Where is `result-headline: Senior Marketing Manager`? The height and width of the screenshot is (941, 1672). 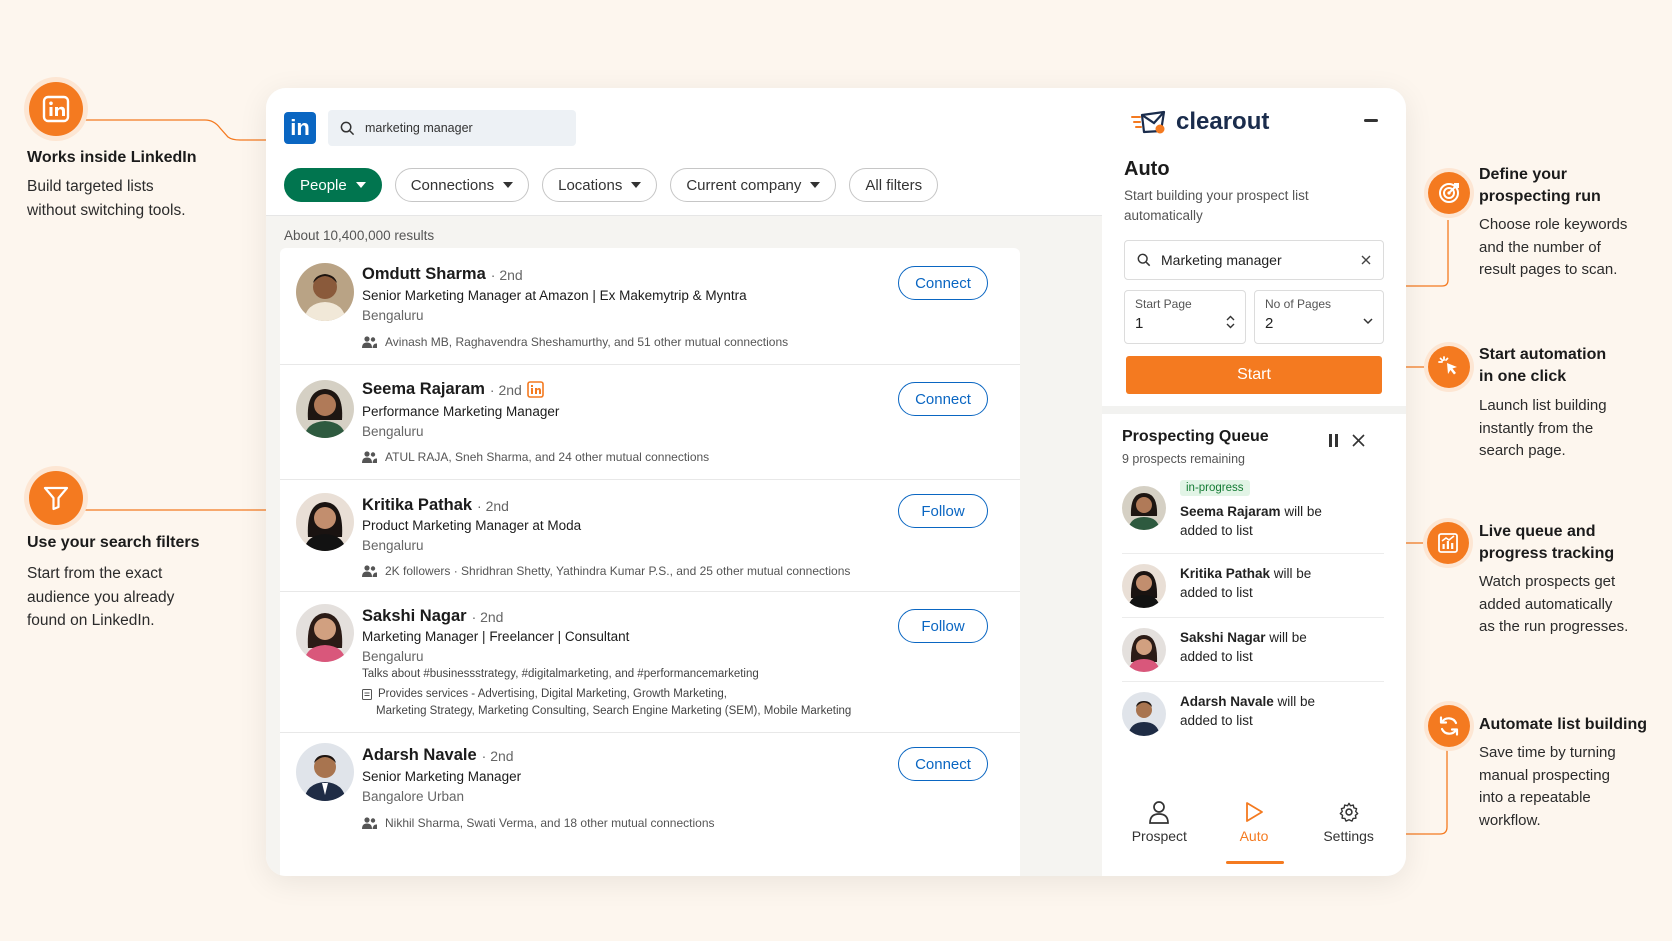 result-headline: Senior Marketing Manager is located at coordinates (442, 776).